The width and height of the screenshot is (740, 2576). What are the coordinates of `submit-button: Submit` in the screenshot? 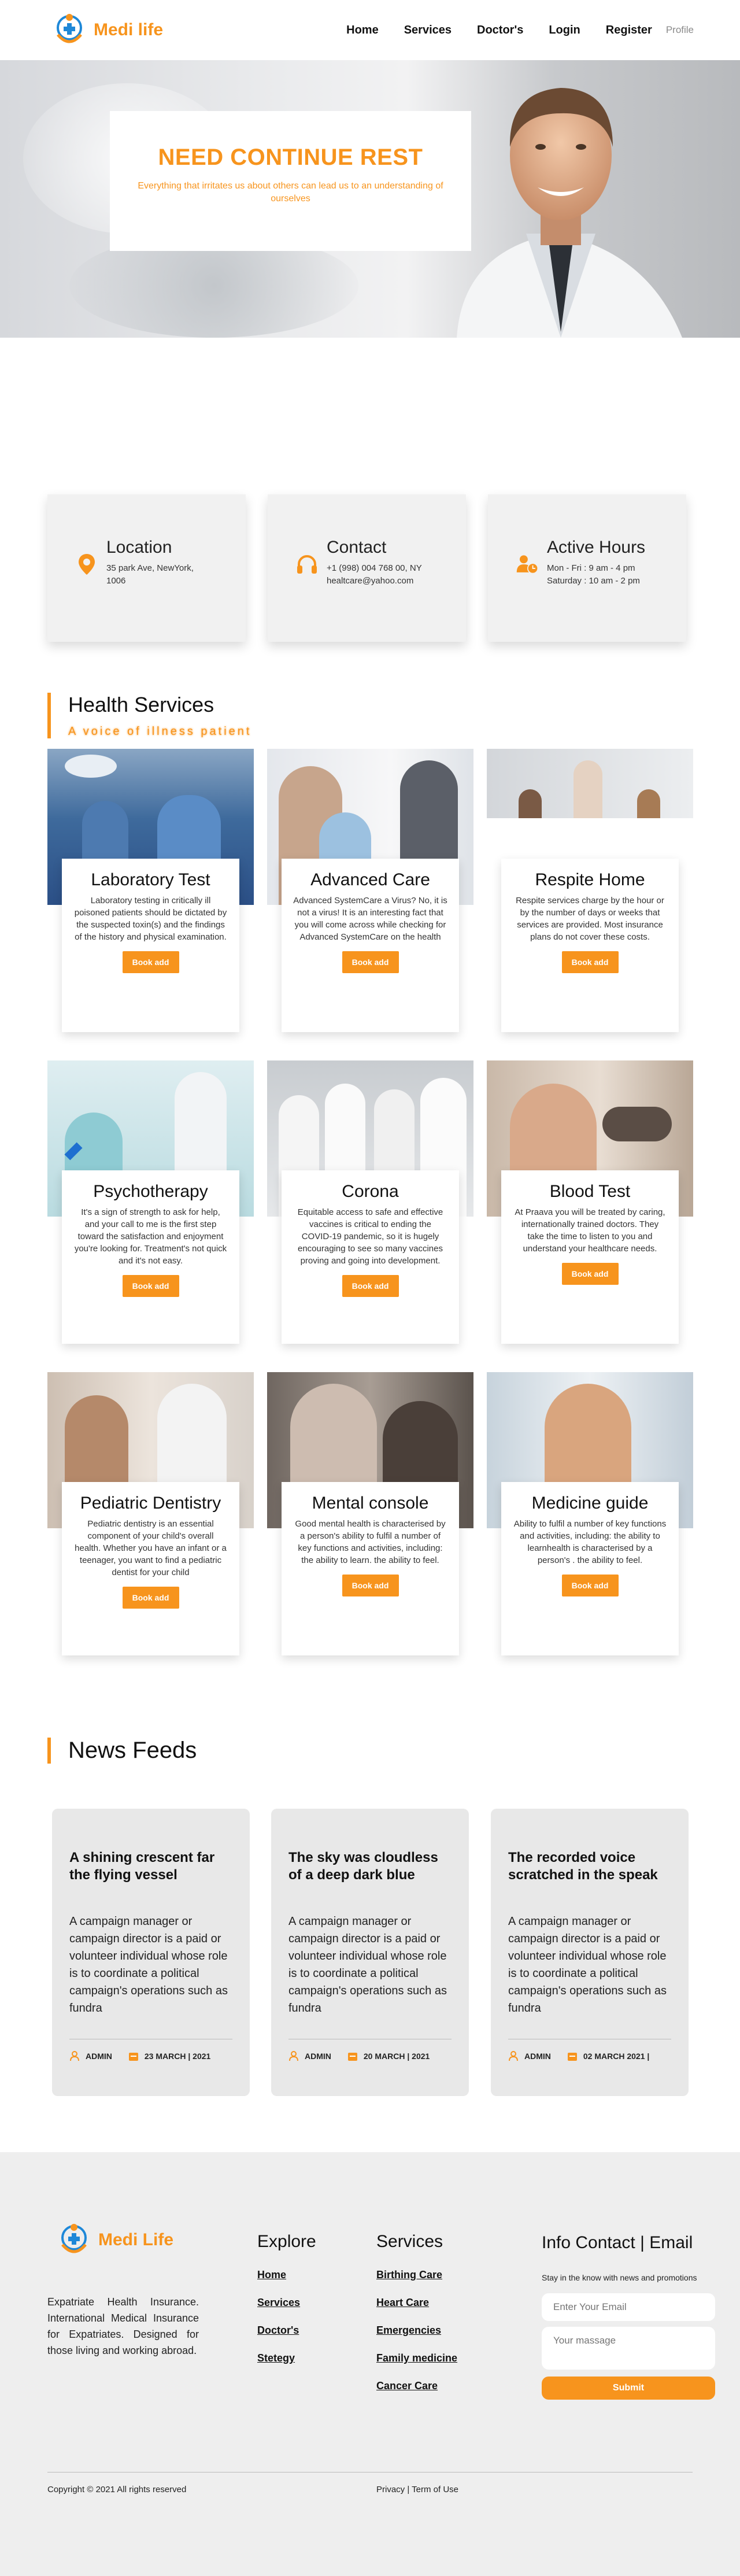 It's located at (628, 2388).